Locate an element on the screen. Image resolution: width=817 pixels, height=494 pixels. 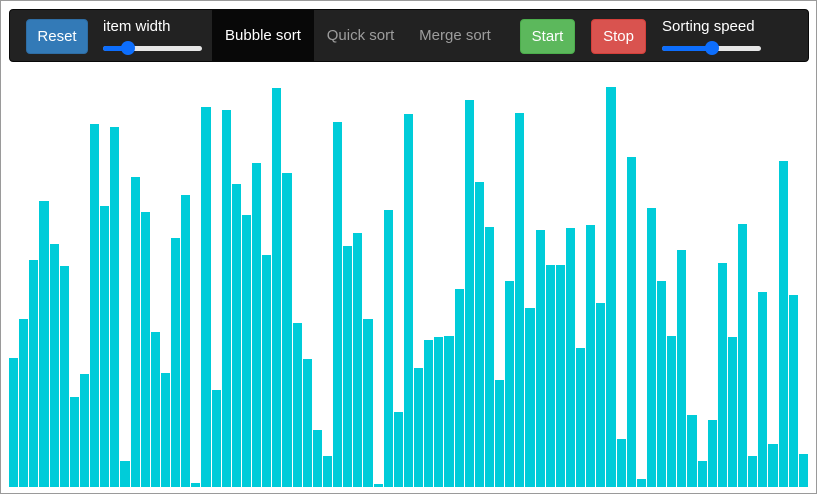
item-width-label: item width is located at coordinates (137, 26).